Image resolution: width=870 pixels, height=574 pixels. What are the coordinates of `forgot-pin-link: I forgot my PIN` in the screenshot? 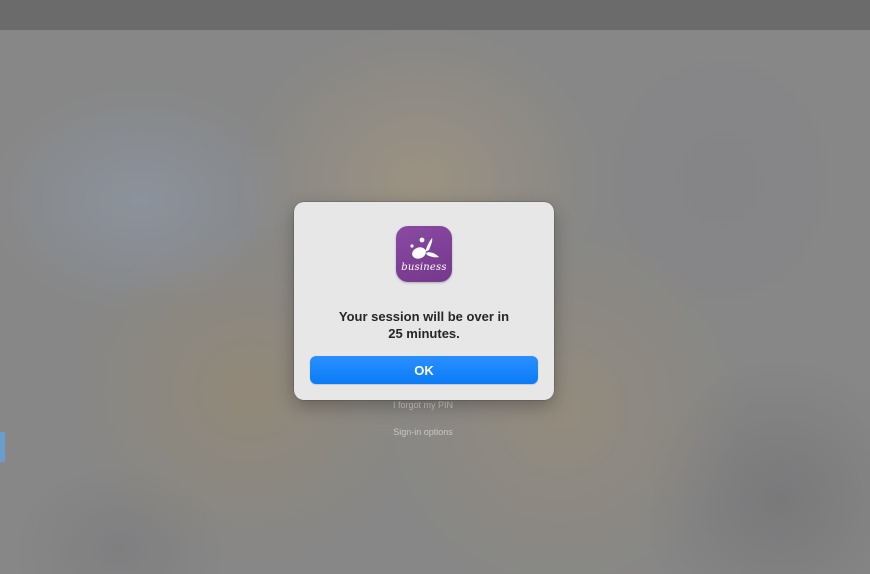 It's located at (423, 405).